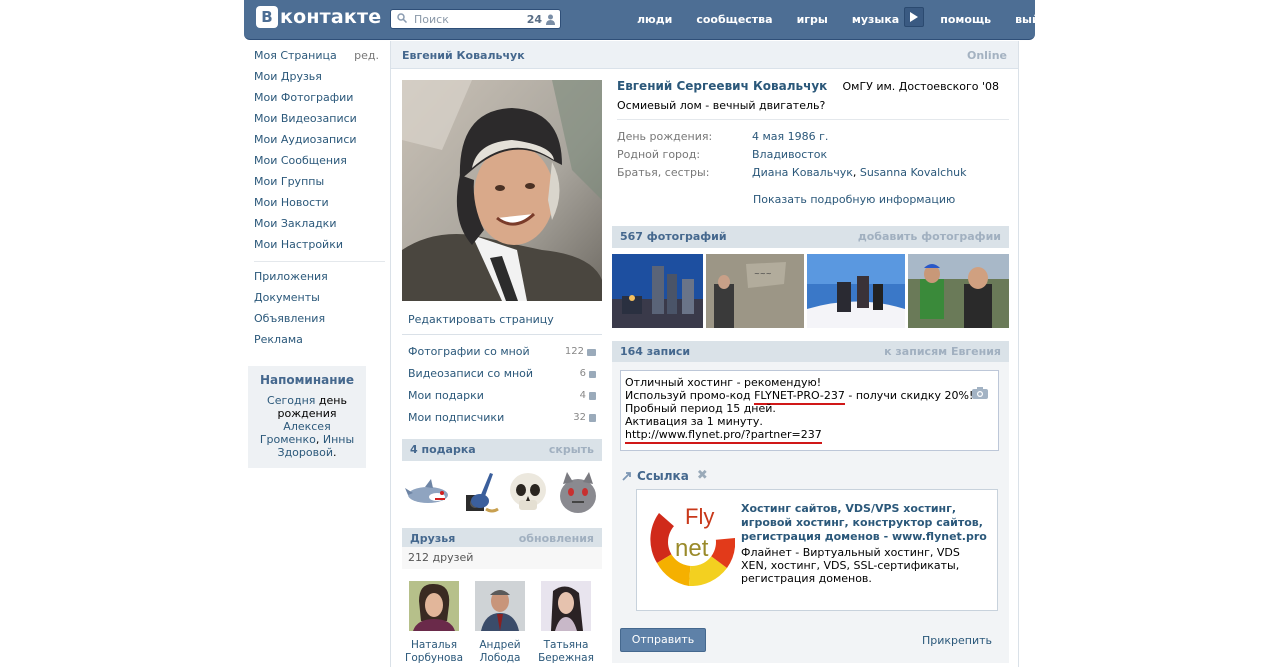  I want to click on menu-item-settings: Мои Настройки, so click(316, 247).